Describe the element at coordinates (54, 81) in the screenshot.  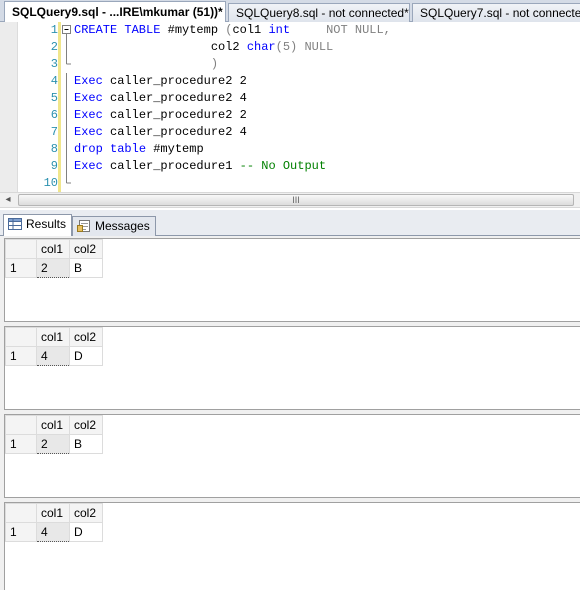
I see `line-number: 4` at that location.